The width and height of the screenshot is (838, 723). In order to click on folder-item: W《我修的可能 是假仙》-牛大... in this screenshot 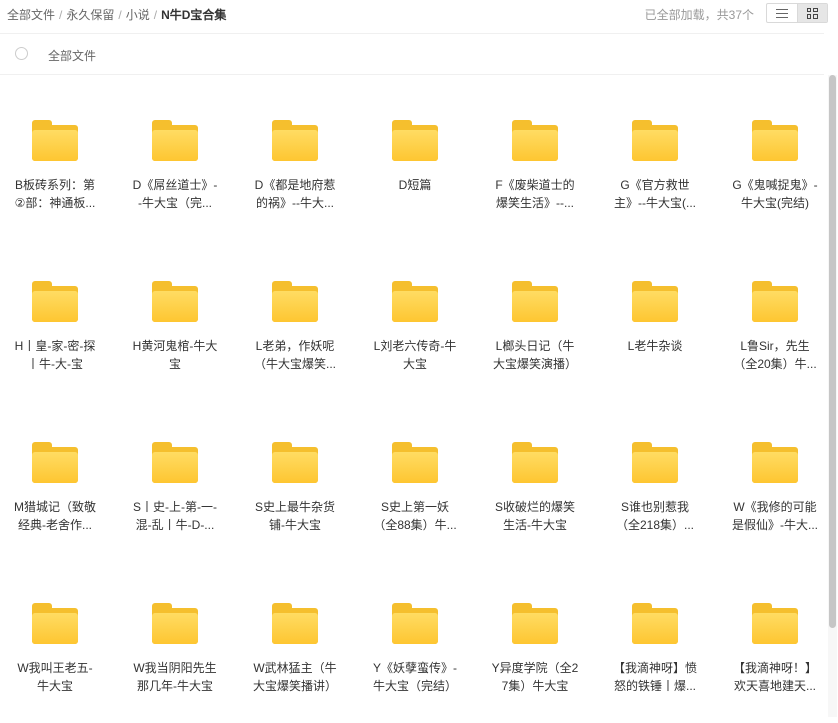, I will do `click(775, 487)`.